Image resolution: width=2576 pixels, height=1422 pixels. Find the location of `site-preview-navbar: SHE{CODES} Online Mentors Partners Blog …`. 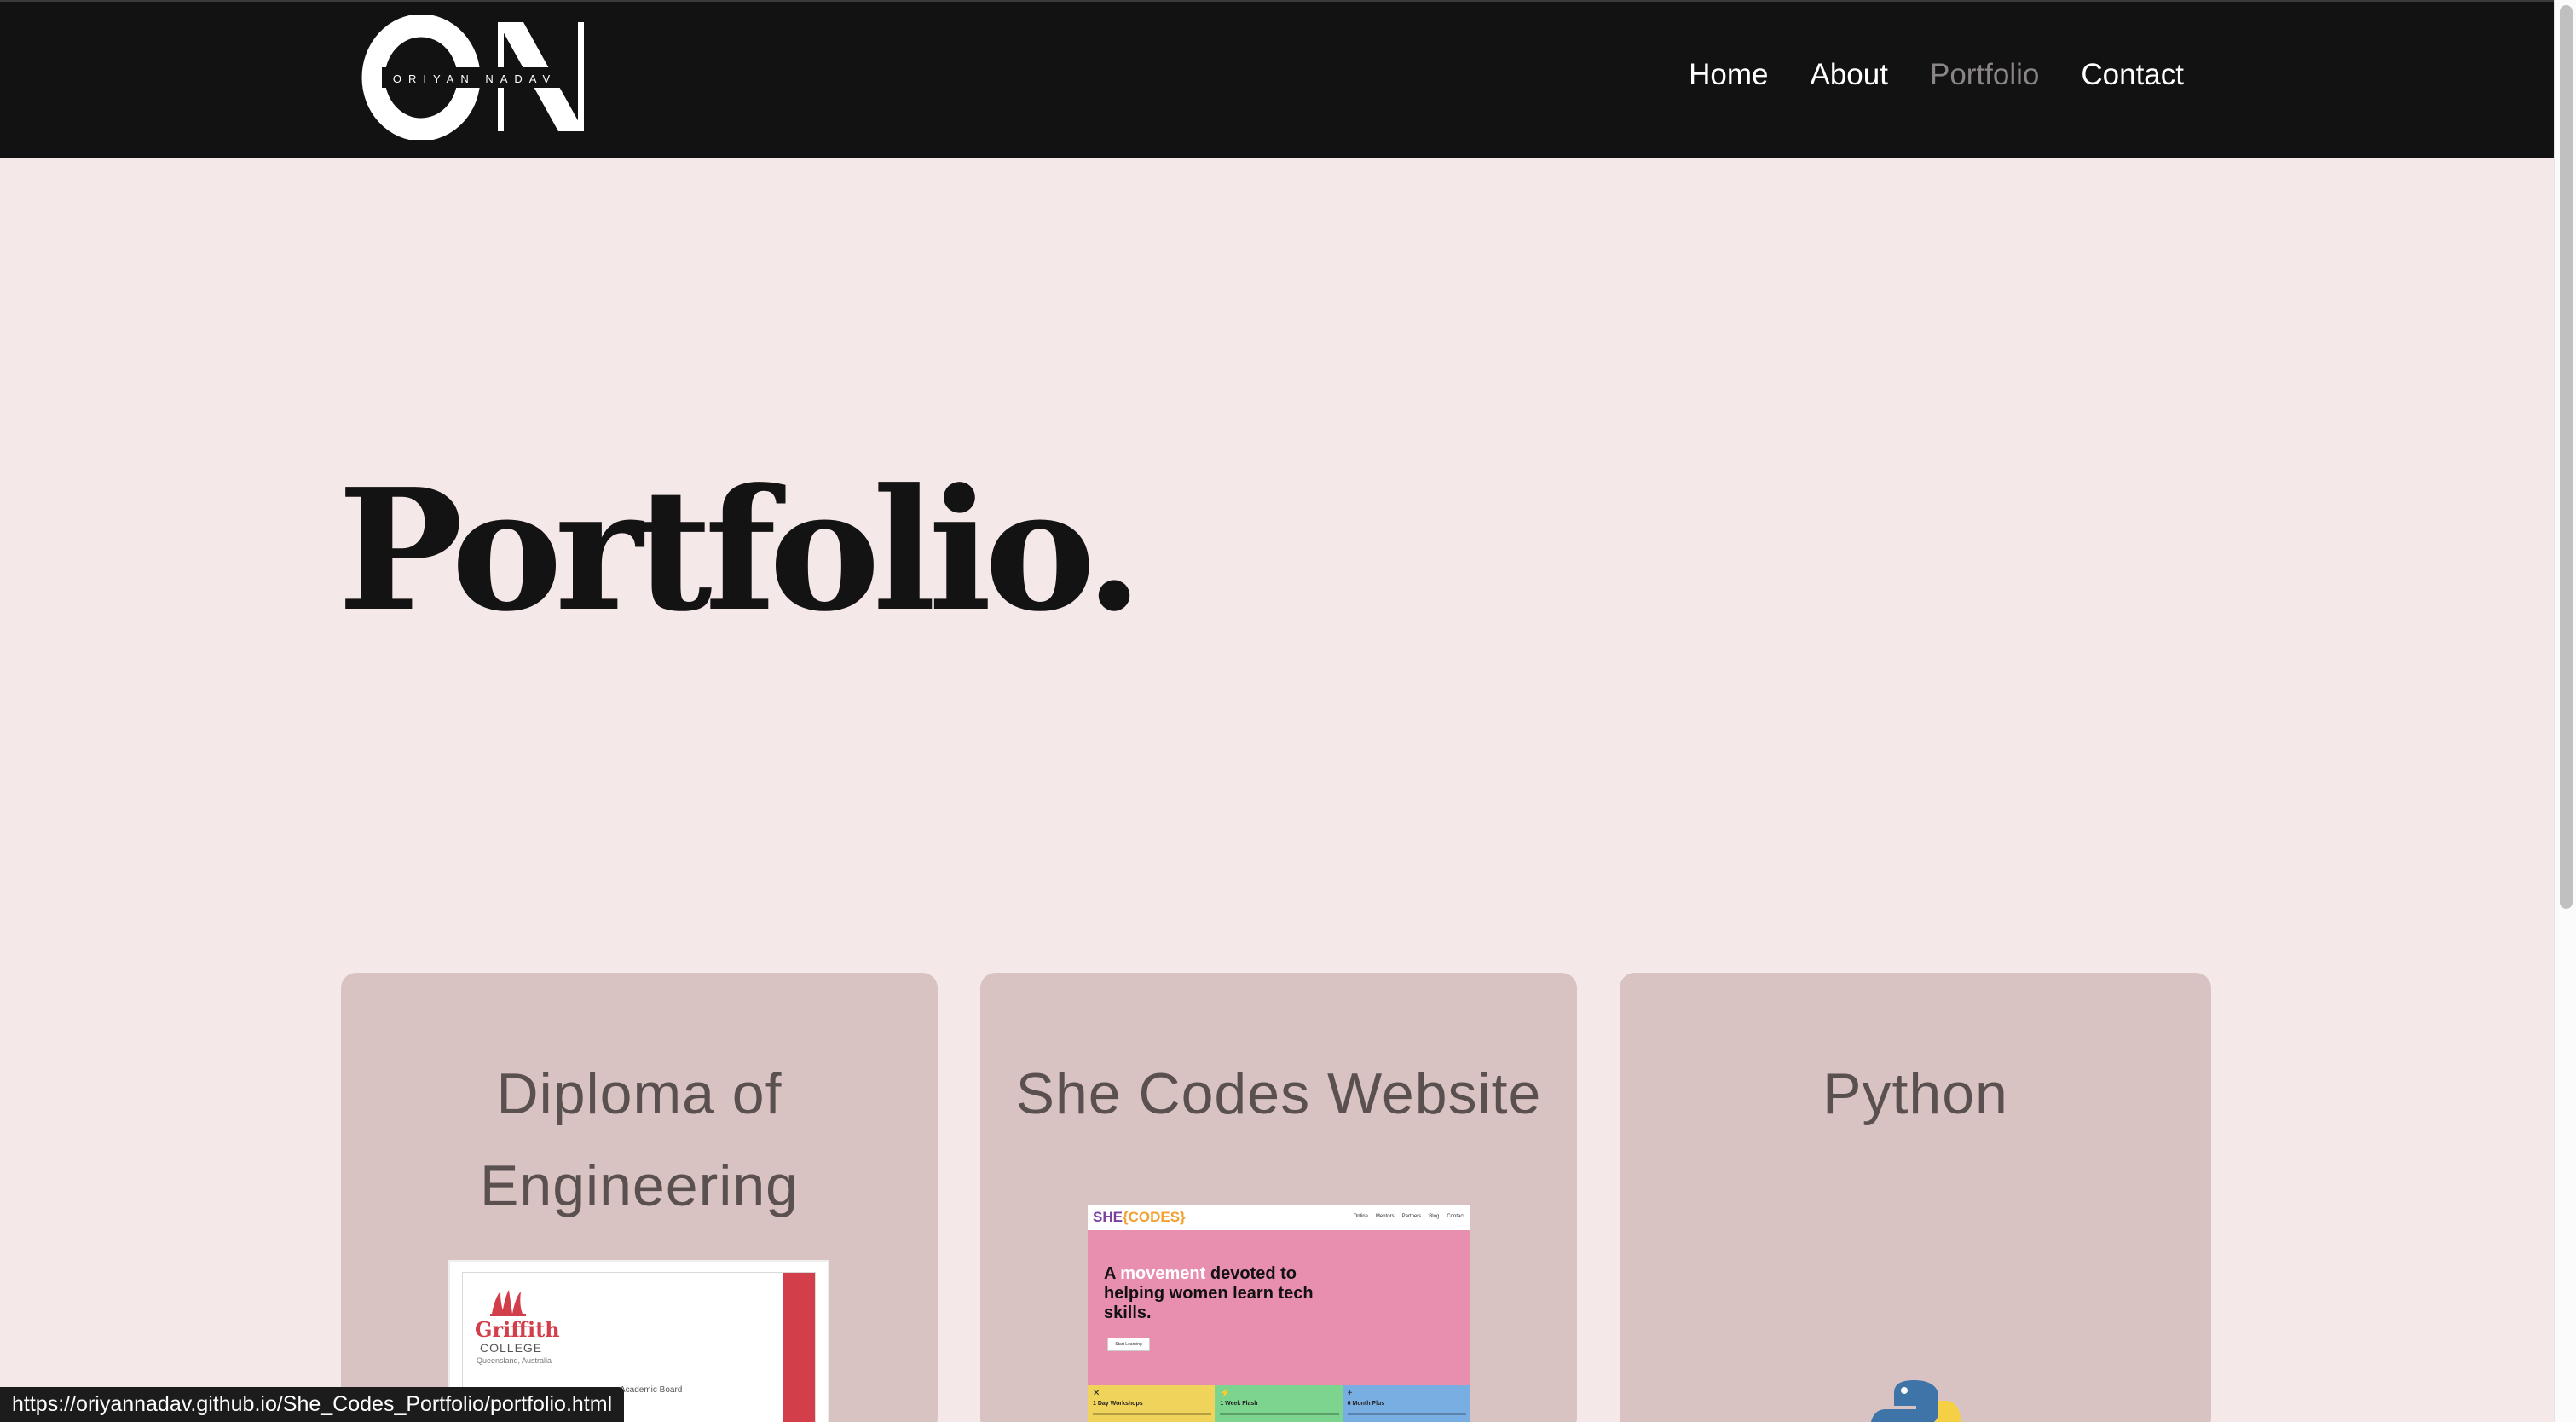

site-preview-navbar: SHE{CODES} Online Mentors Partners Blog … is located at coordinates (1279, 1218).